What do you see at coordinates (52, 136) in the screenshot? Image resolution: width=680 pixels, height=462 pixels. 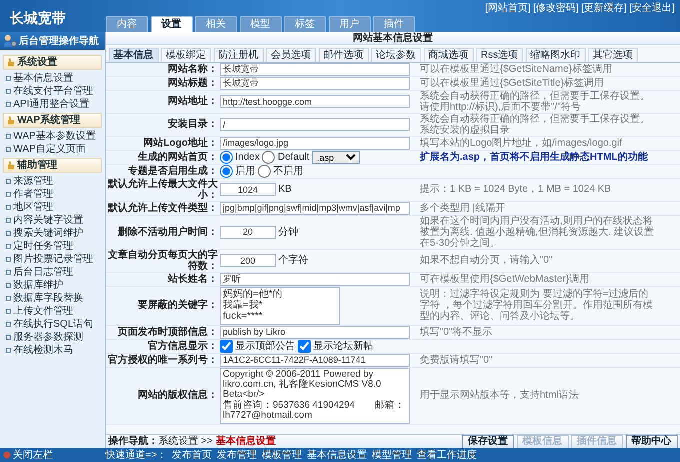 I see `sidebar-item: WAP基本参数设置` at bounding box center [52, 136].